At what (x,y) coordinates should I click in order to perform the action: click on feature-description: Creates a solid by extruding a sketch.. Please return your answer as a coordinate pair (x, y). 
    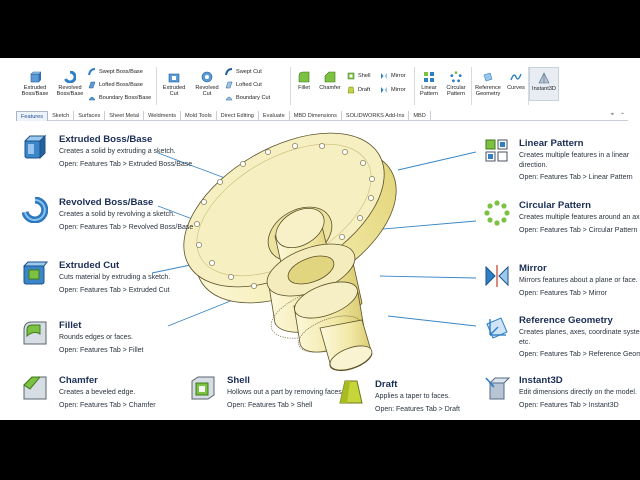
    Looking at the image, I should click on (117, 151).